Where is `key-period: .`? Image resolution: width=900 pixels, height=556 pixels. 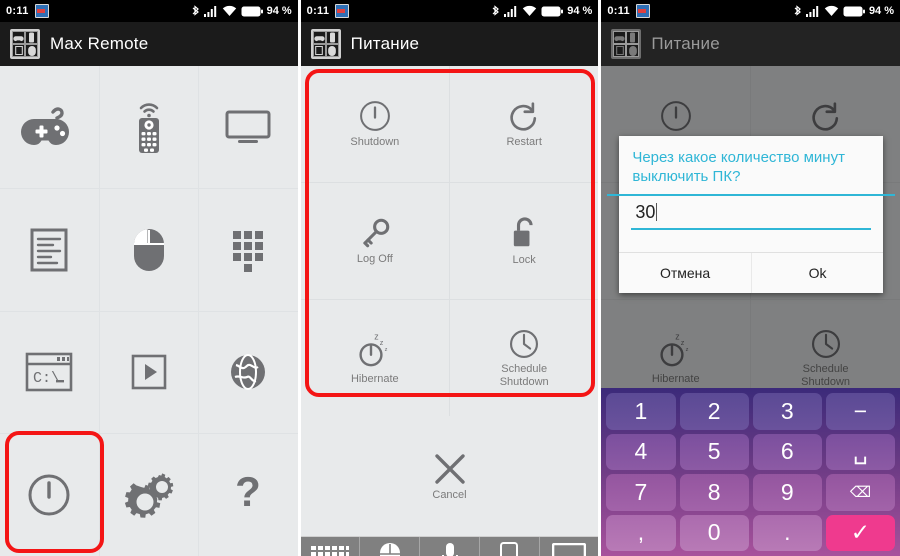
key-period: . is located at coordinates (787, 532).